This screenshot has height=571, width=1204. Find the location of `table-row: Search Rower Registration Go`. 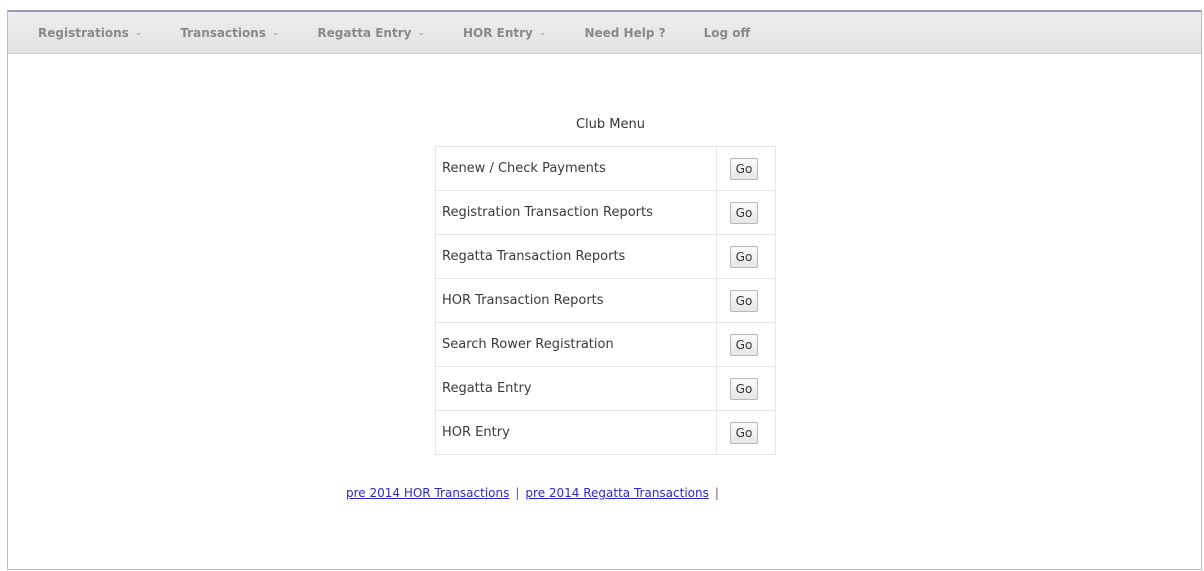

table-row: Search Rower Registration Go is located at coordinates (605, 344).